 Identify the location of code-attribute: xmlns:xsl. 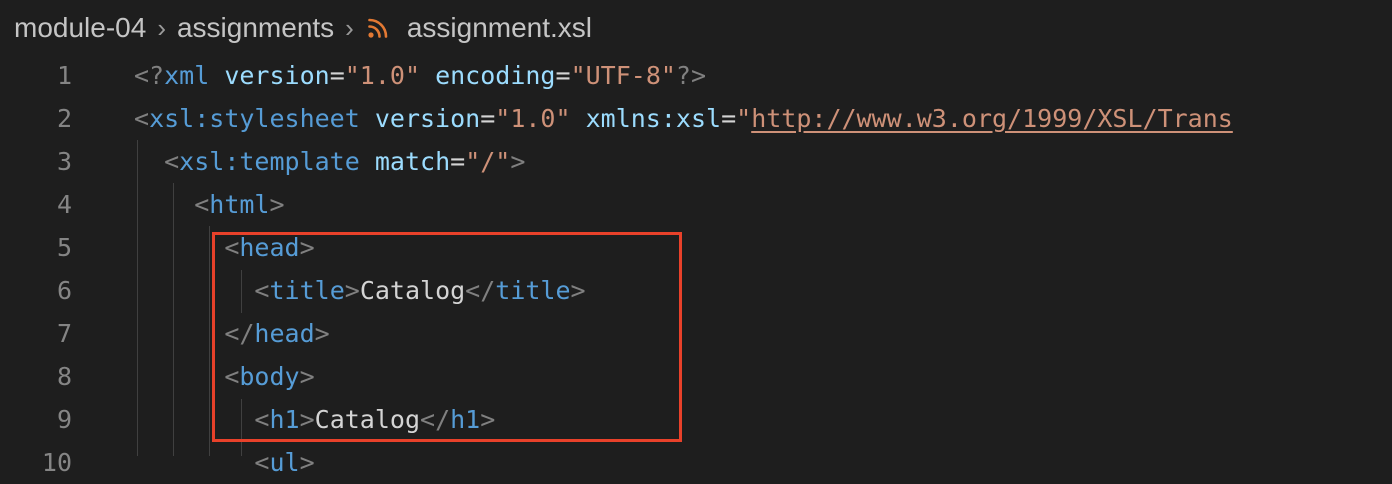
(653, 118).